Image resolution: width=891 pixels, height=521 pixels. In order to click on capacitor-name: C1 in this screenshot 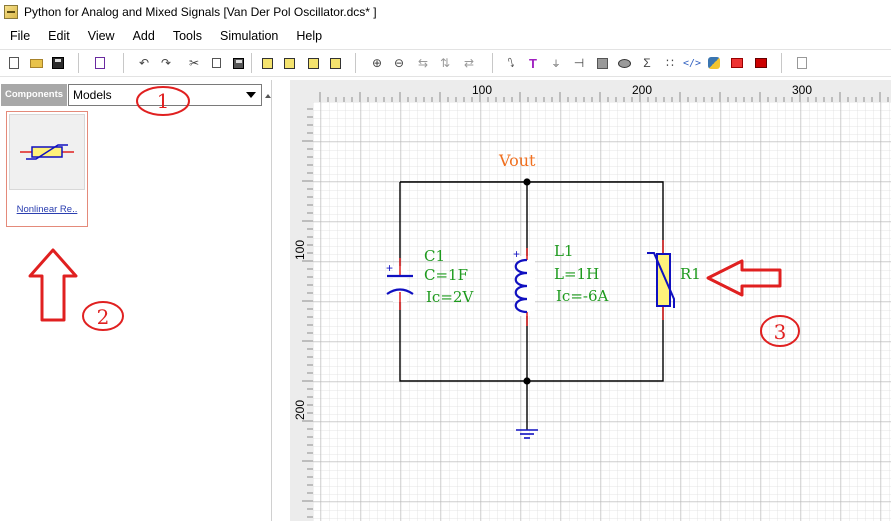, I will do `click(434, 256)`.